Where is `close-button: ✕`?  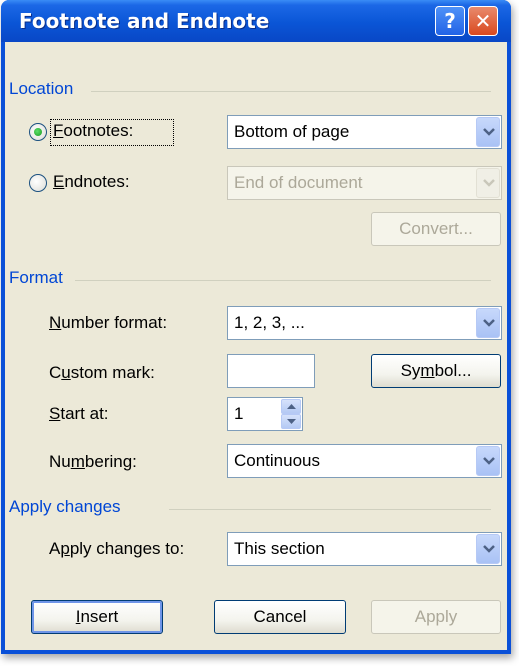
close-button: ✕ is located at coordinates (483, 21).